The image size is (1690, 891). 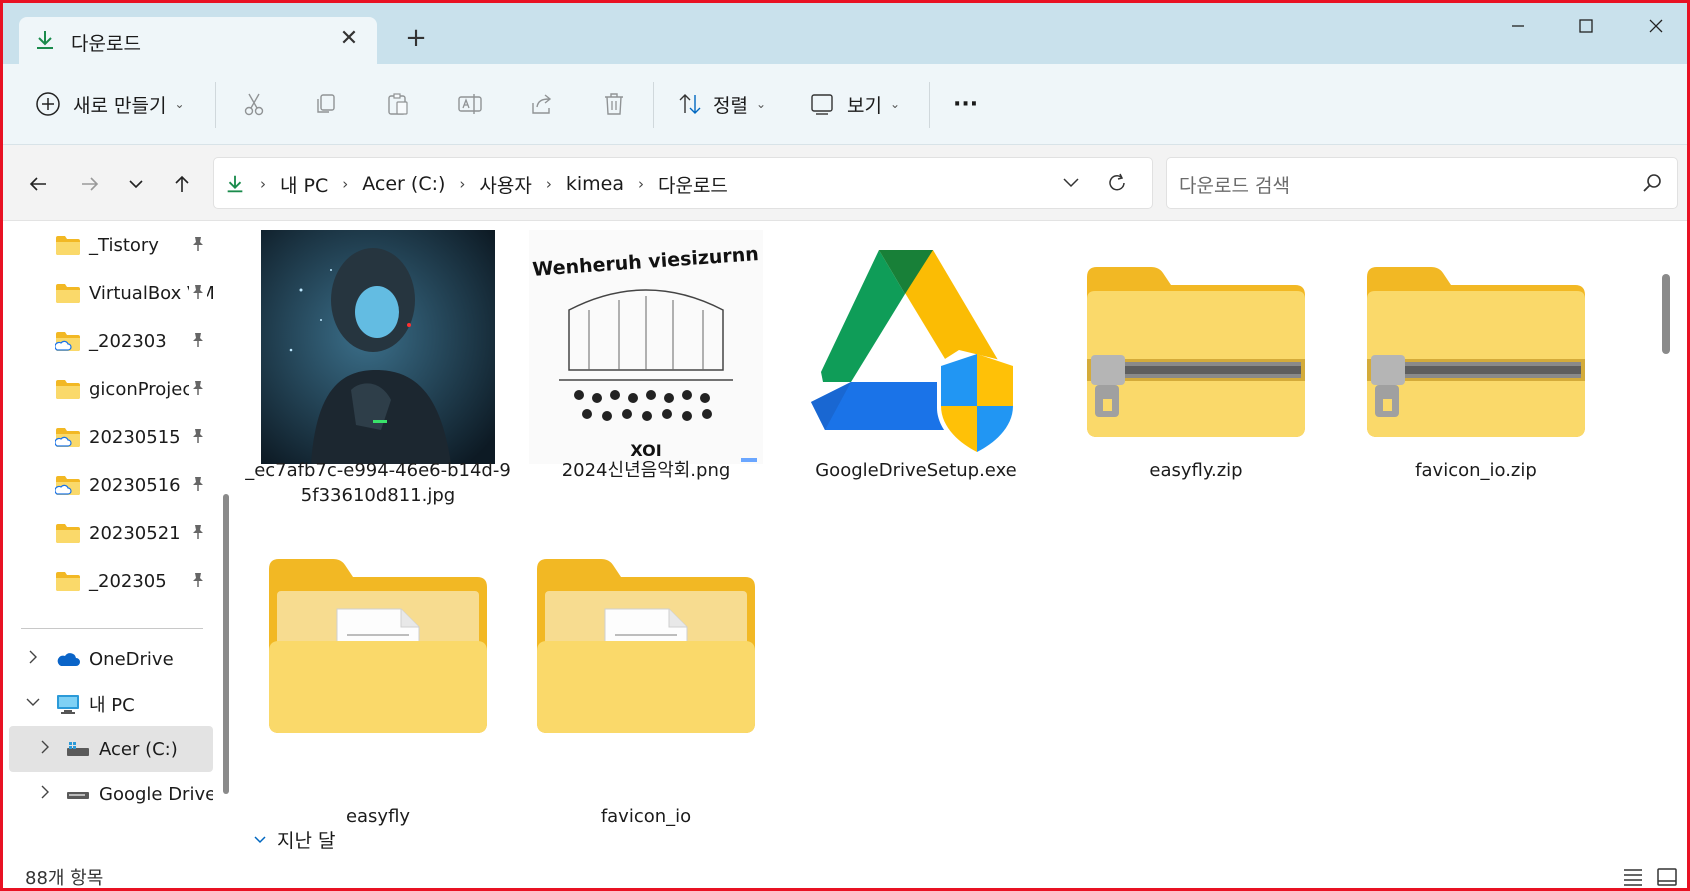 I want to click on sidebar-item-pinned-folder: giconProject, so click(x=111, y=389).